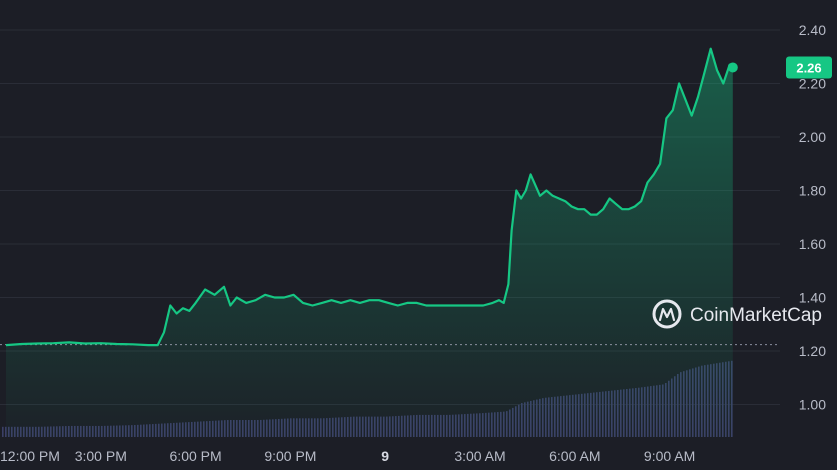  What do you see at coordinates (812, 298) in the screenshot?
I see `y-tick-label: 1.40` at bounding box center [812, 298].